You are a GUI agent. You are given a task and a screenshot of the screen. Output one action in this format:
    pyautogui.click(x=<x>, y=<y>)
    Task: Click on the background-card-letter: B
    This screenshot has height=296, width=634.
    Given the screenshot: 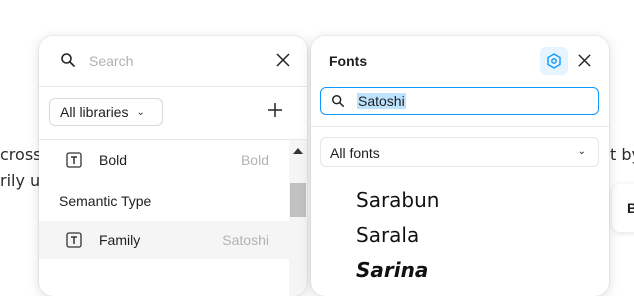 What is the action you would take?
    pyautogui.click(x=630, y=208)
    